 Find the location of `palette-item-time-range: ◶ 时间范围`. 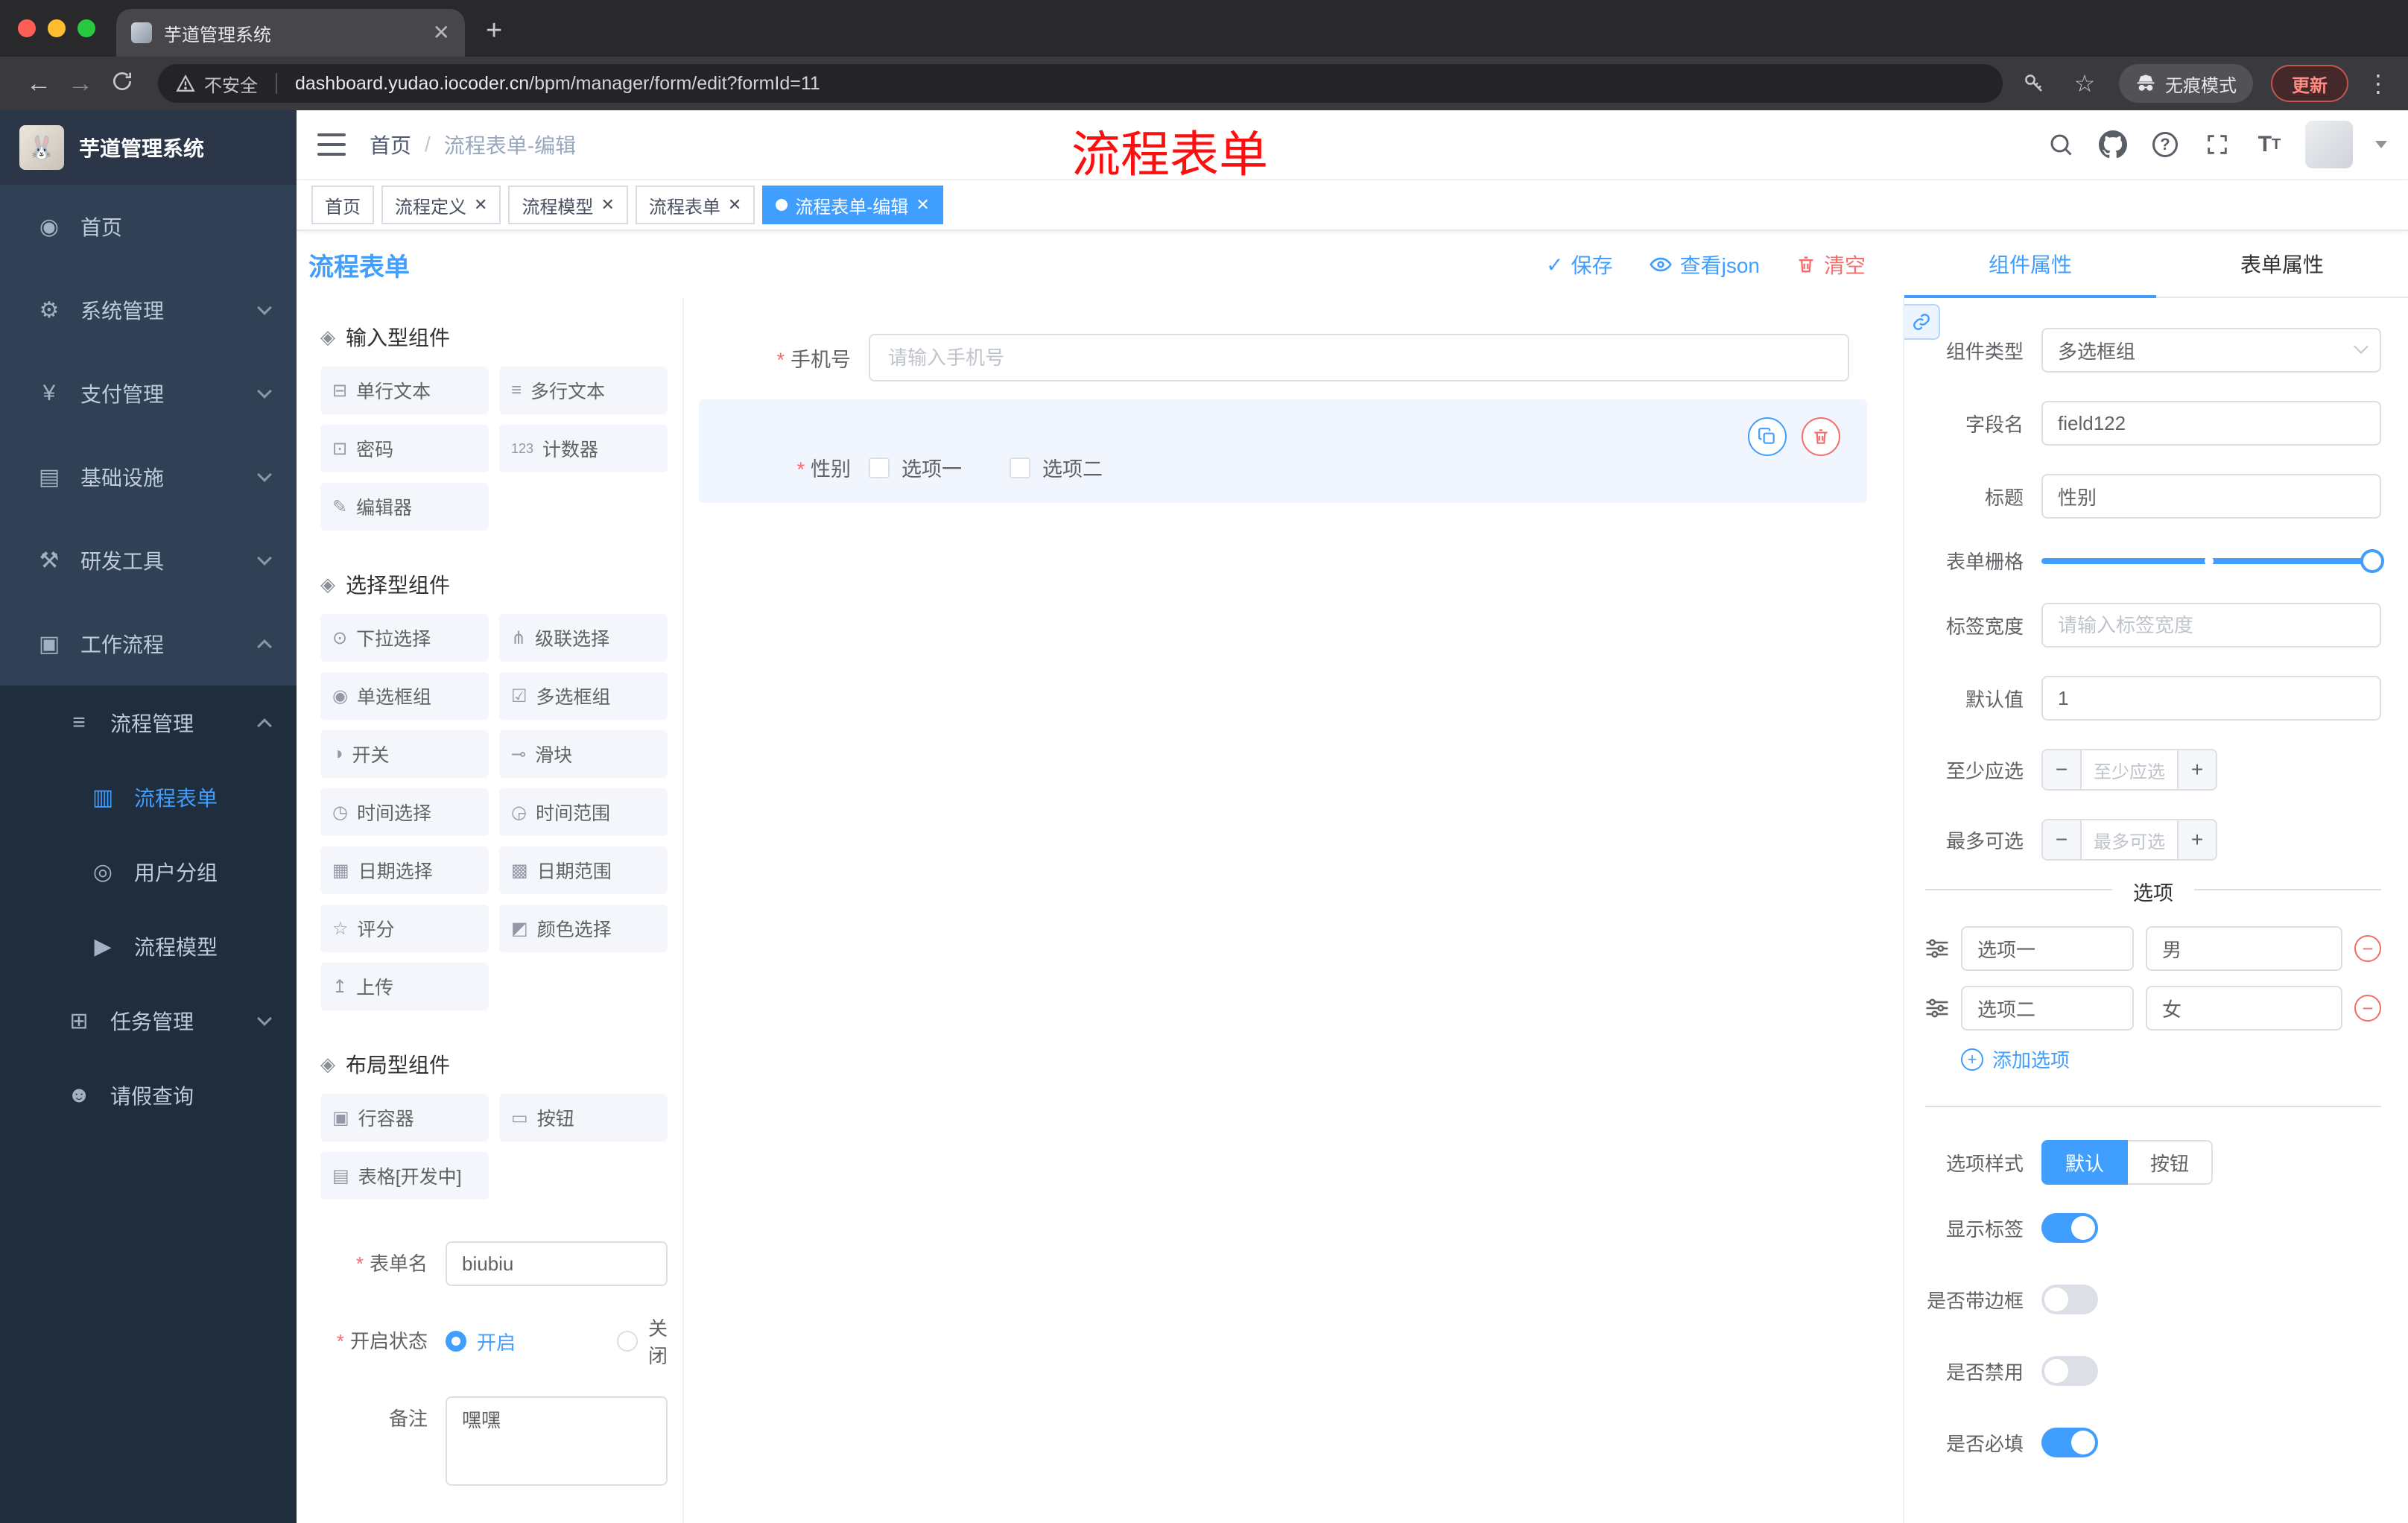

palette-item-time-range: ◶ 时间范围 is located at coordinates (583, 812).